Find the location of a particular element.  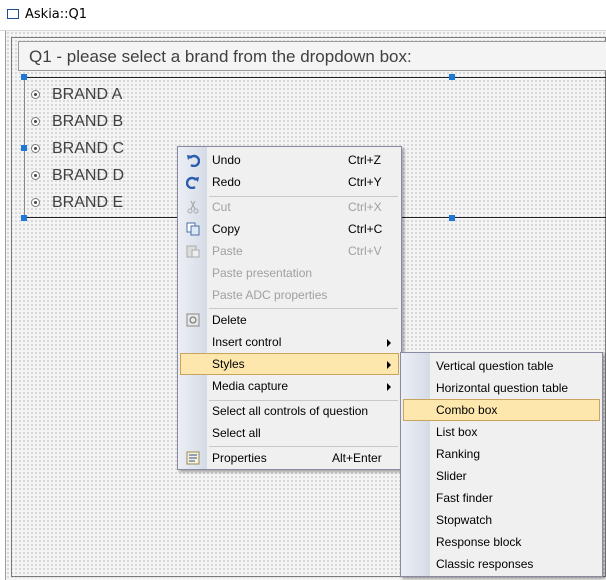

properties-label: Properties is located at coordinates (239, 458).